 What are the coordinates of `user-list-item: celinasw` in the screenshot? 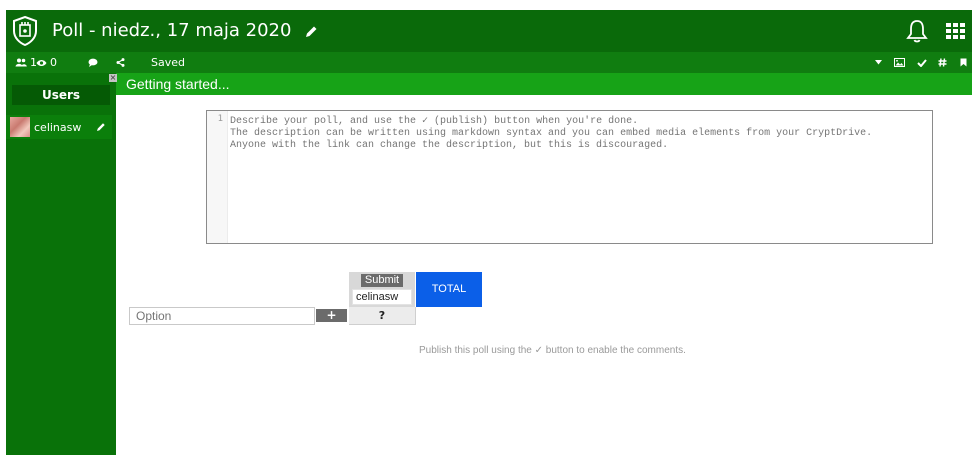 It's located at (59, 127).